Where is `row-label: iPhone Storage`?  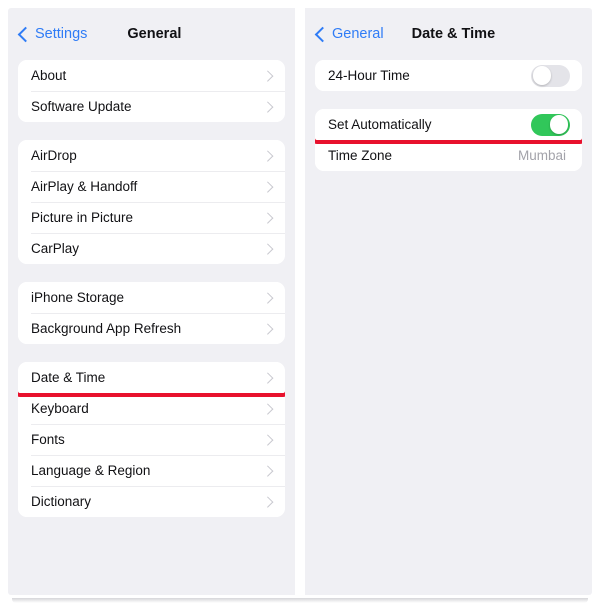 row-label: iPhone Storage is located at coordinates (78, 297).